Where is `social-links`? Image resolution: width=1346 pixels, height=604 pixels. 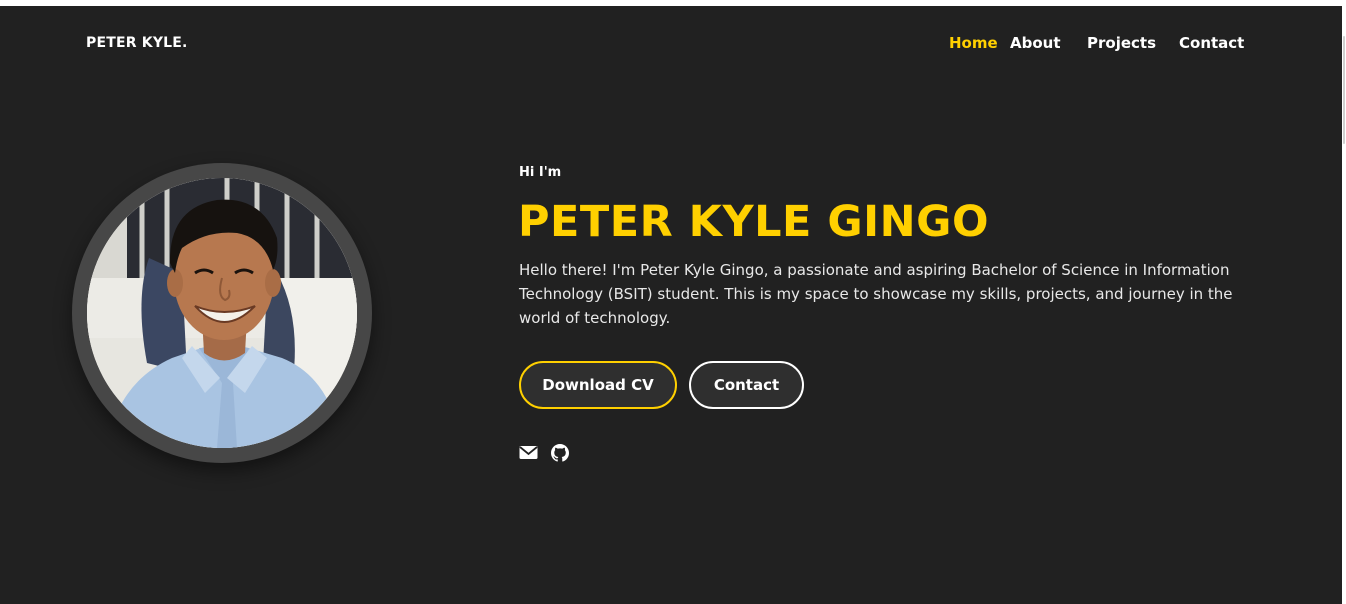
social-links is located at coordinates (544, 453).